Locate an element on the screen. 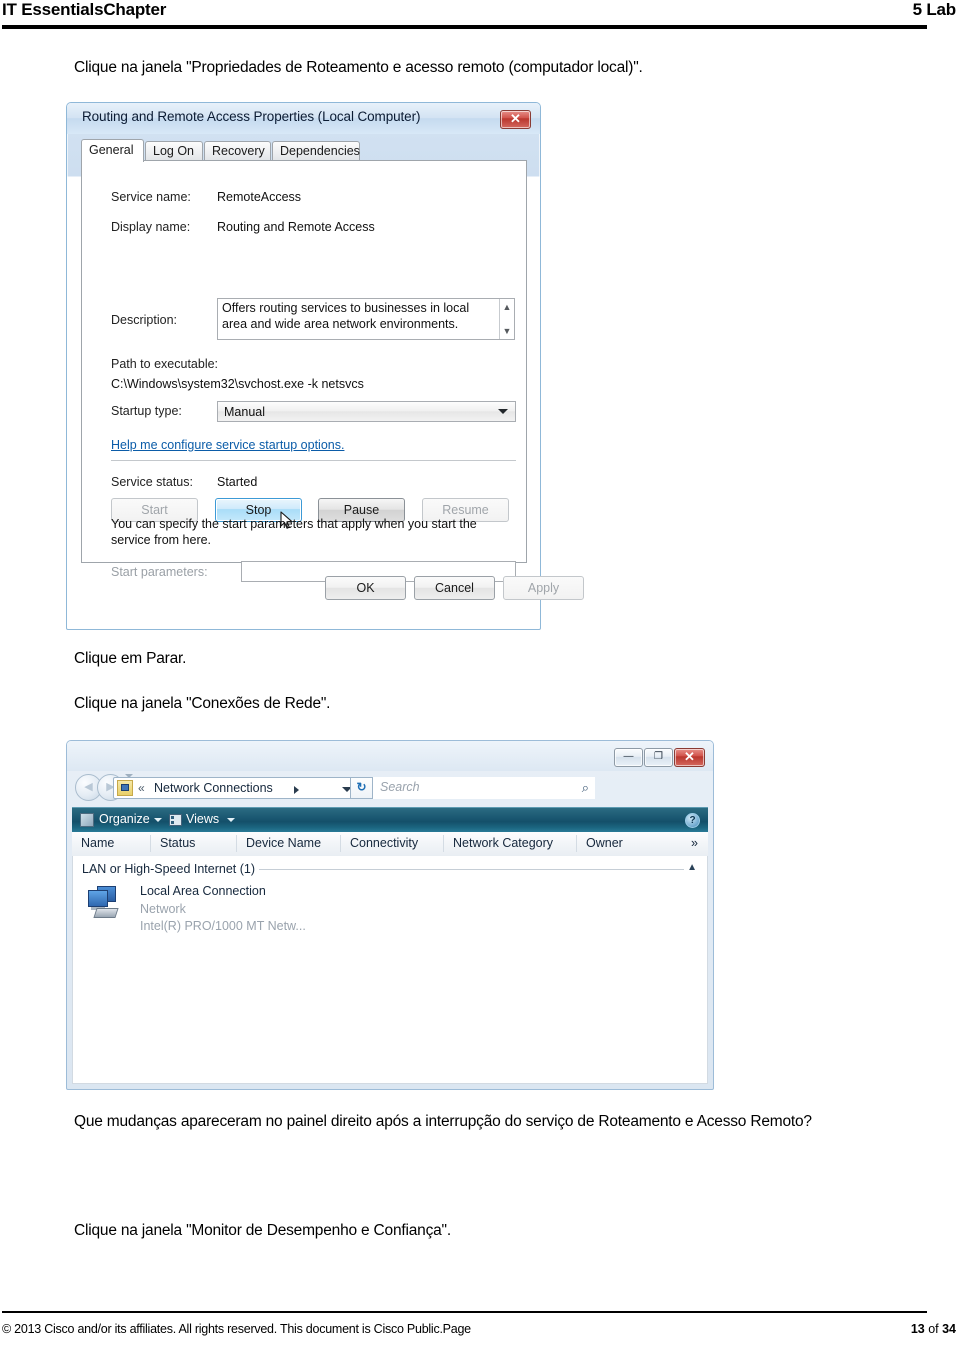 The image size is (960, 1351). refresh-button: ↻ is located at coordinates (361, 788).